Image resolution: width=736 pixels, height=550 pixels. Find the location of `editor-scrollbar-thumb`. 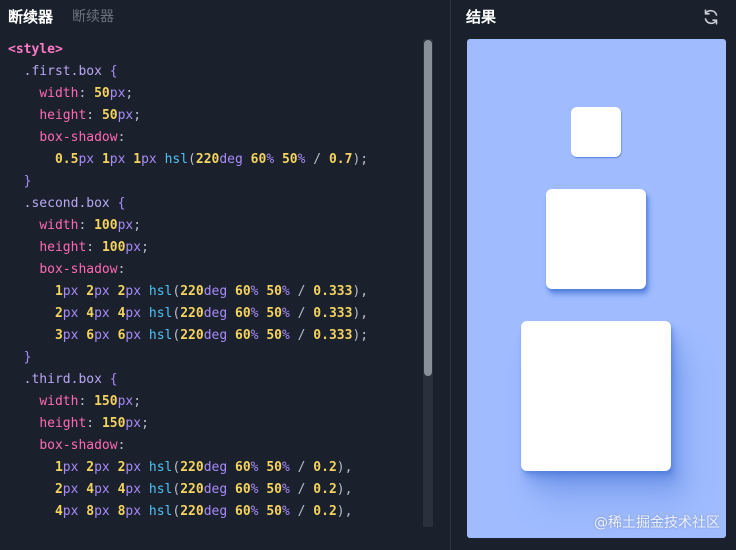

editor-scrollbar-thumb is located at coordinates (428, 208).